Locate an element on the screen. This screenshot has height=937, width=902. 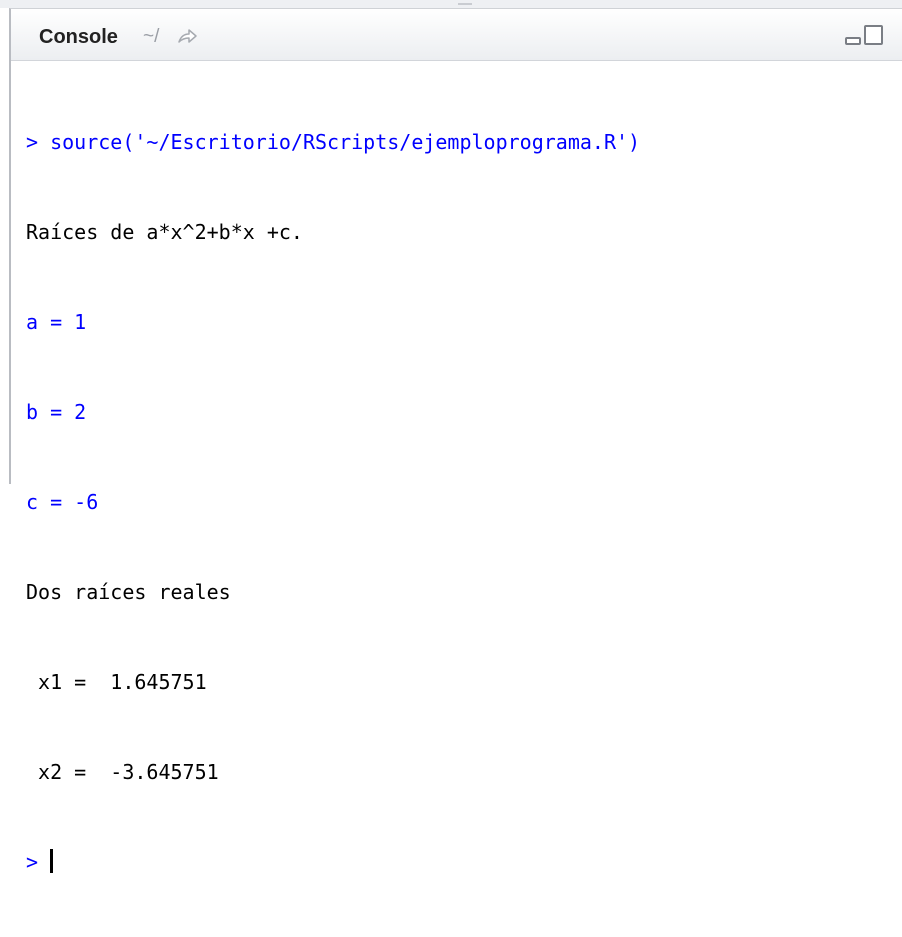
console-tab-title: Console is located at coordinates (78, 37).